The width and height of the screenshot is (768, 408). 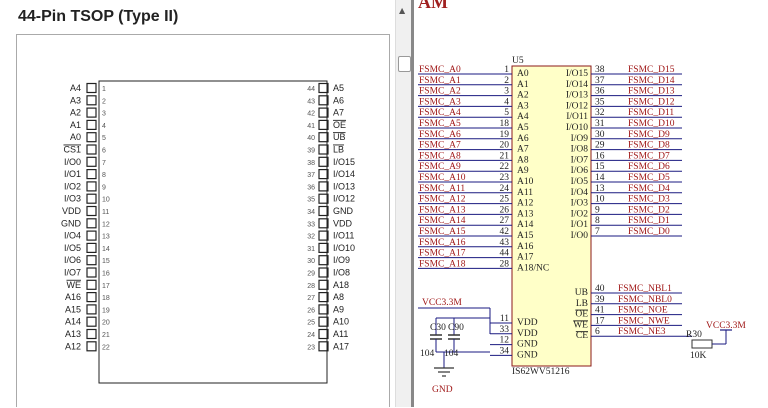 I want to click on pin-name-address: A14, so click(x=525, y=225).